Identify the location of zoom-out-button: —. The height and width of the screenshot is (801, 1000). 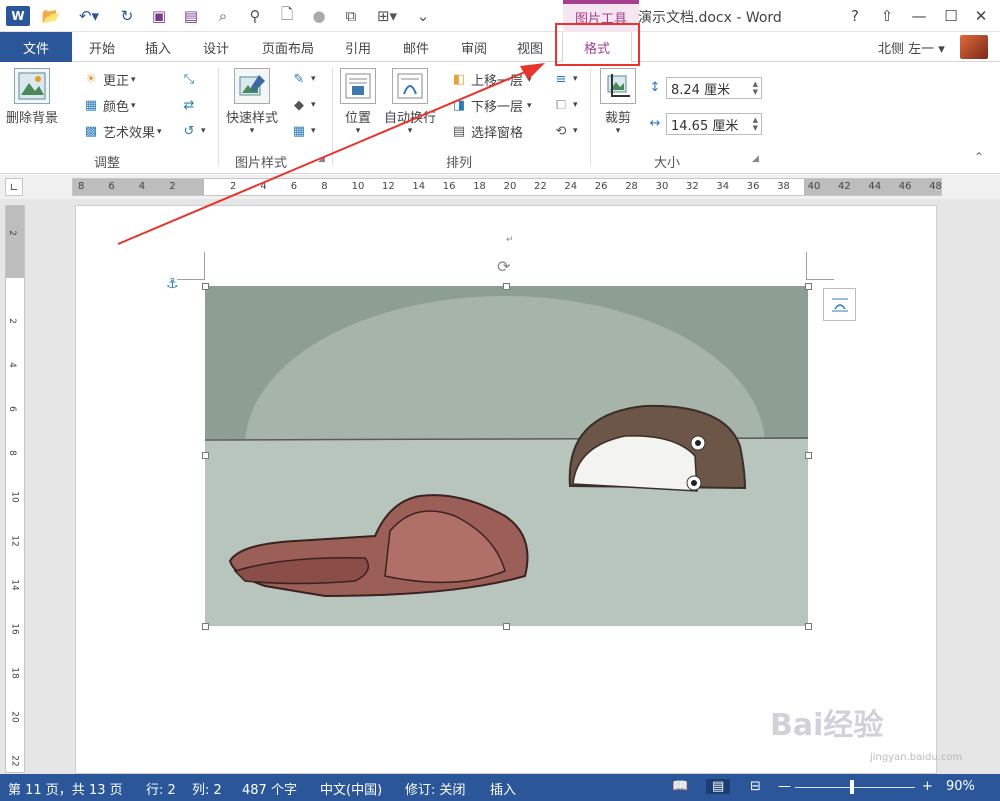
(784, 786).